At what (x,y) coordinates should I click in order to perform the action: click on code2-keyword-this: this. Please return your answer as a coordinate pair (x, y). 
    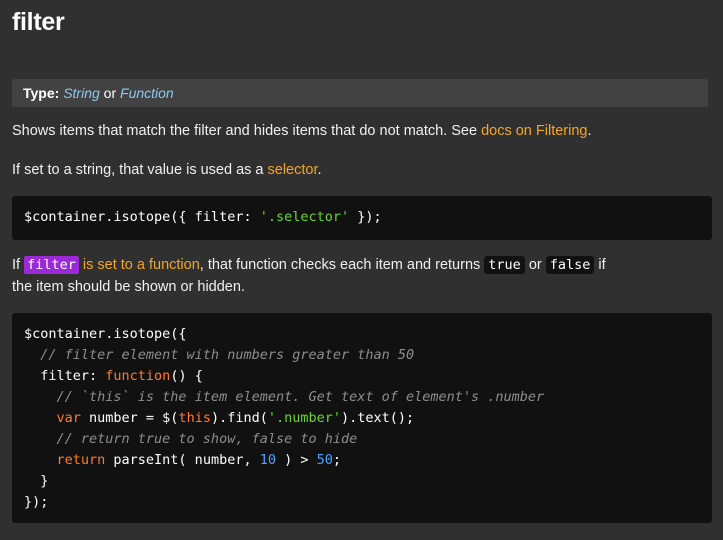
    Looking at the image, I should click on (194, 418).